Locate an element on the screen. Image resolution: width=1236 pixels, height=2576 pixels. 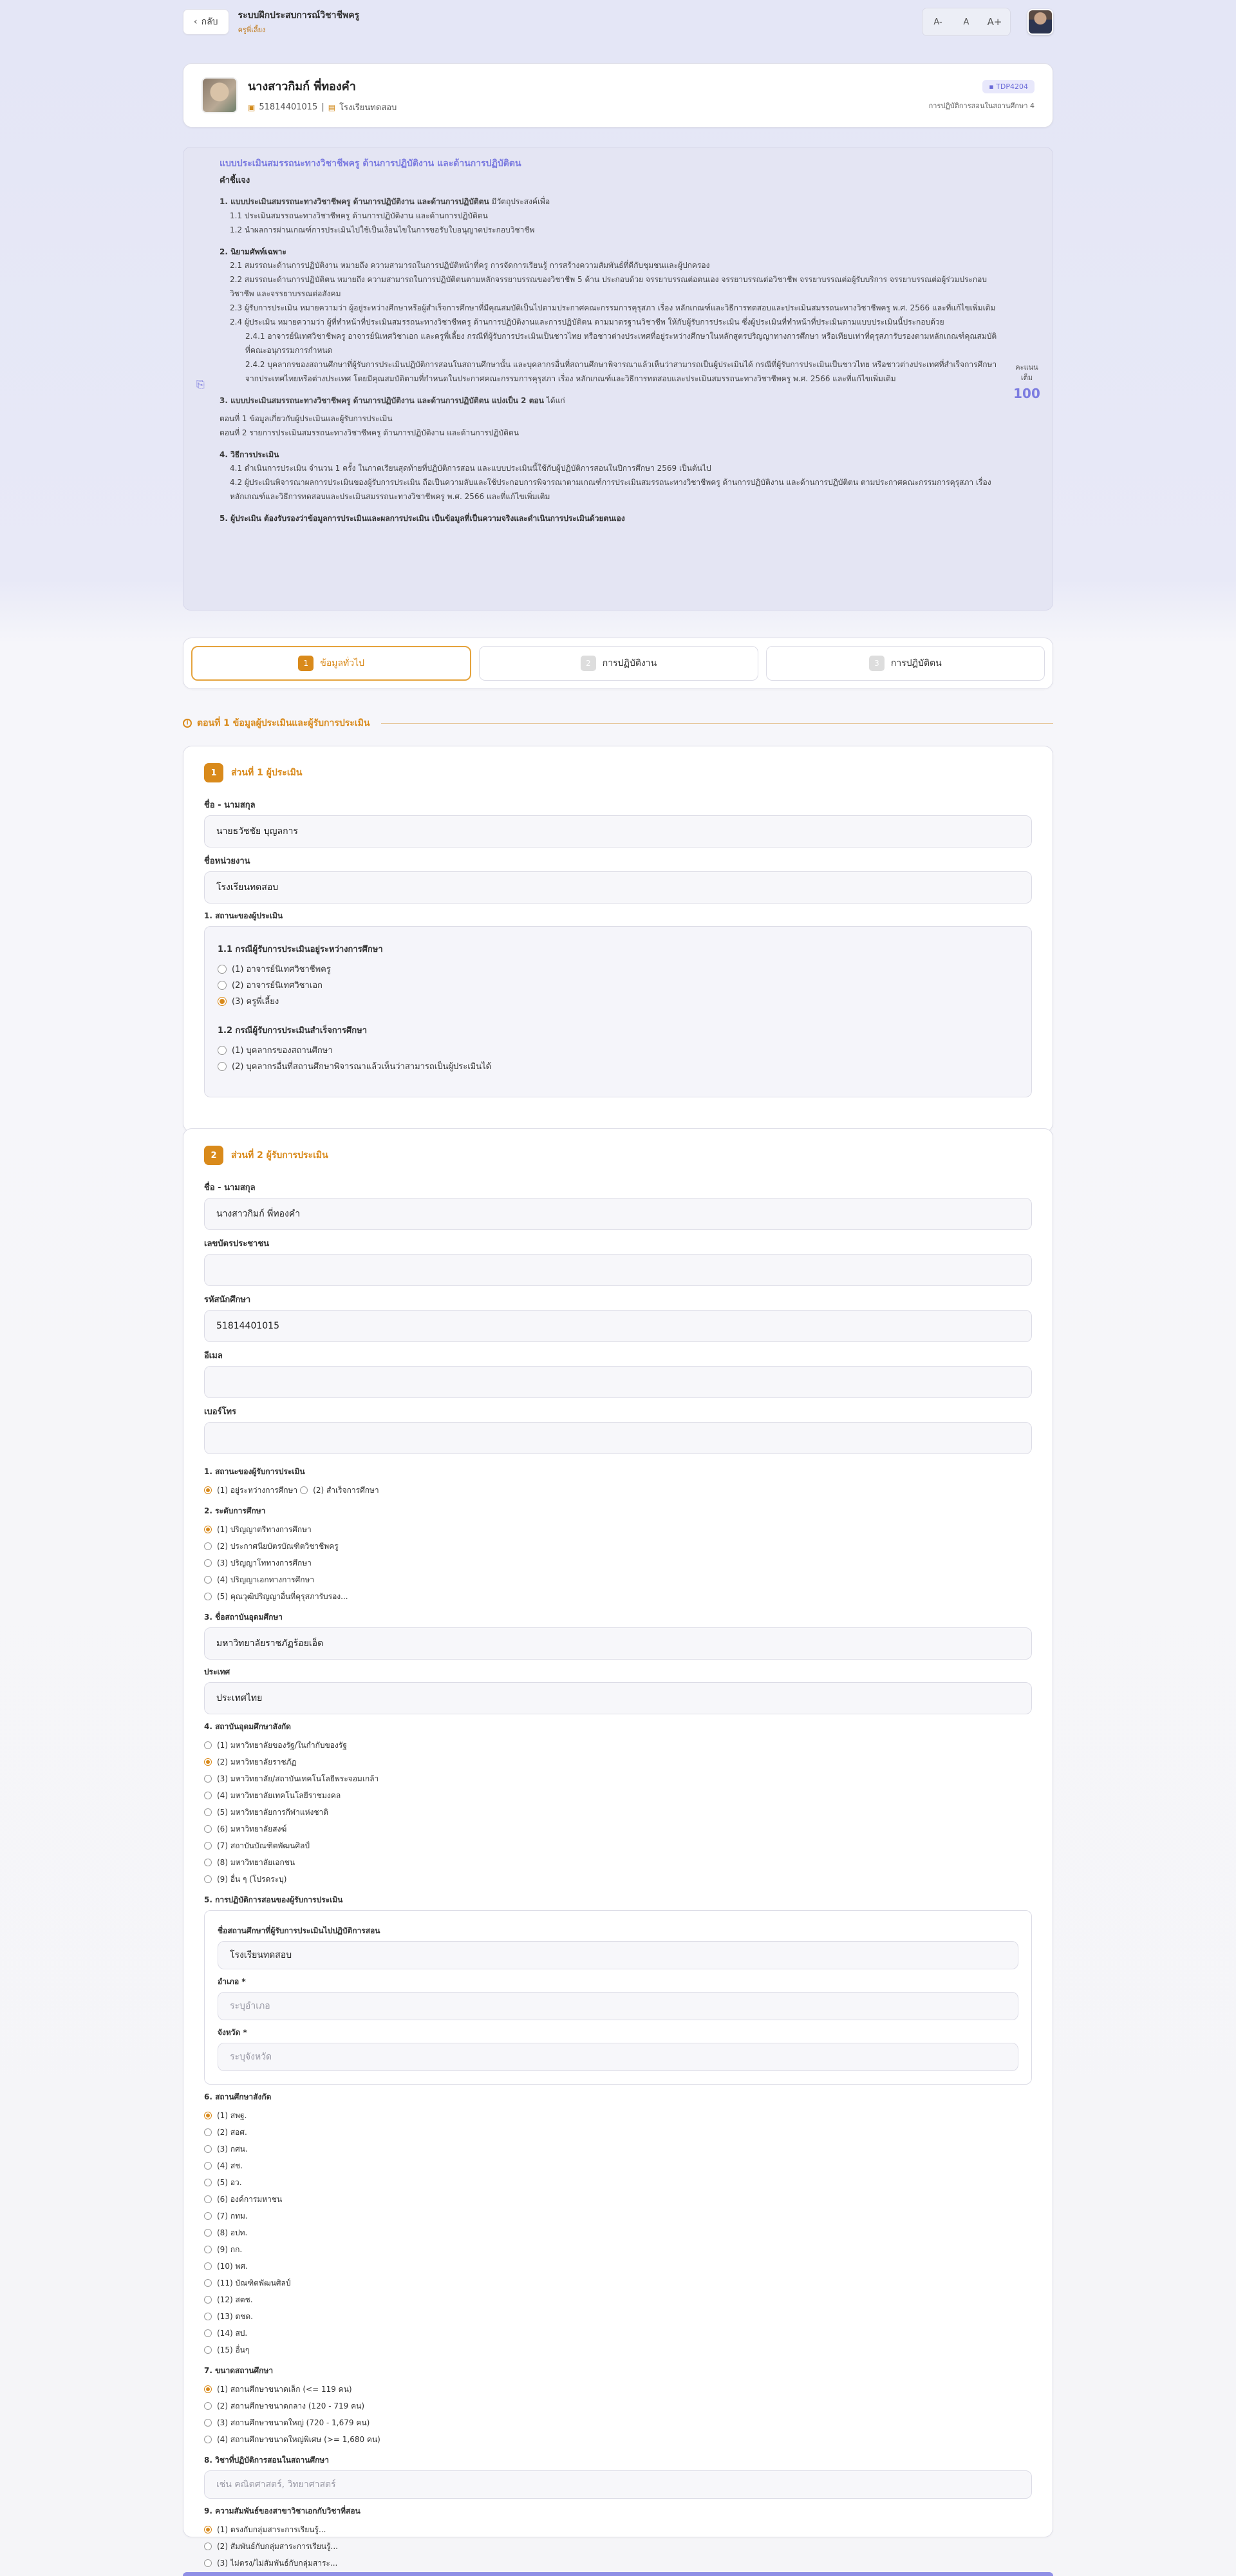
q4-option: (7) สถาบันบัณฑิตพัฒนศิลป์ is located at coordinates (618, 1845).